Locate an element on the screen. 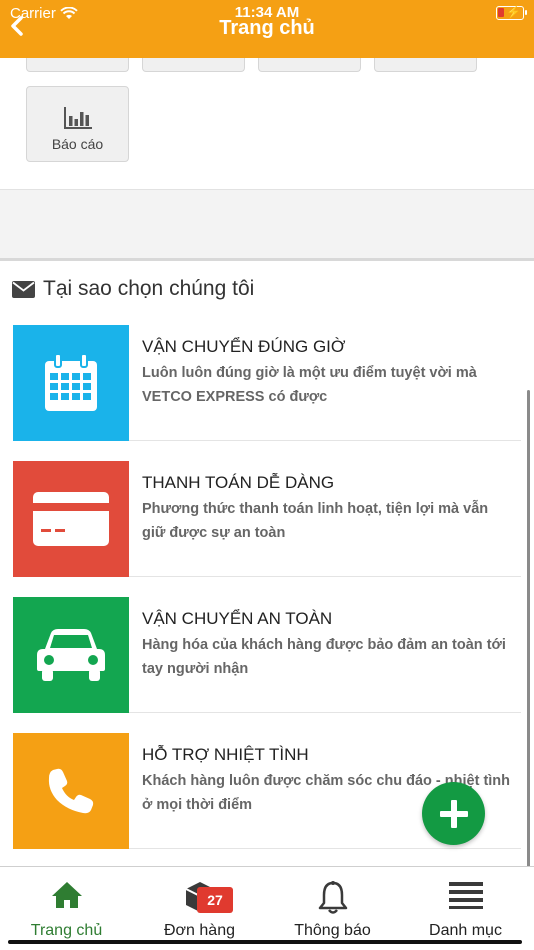 This screenshot has height=950, width=534. feature-title: THANH TOÁN DỄ DÀNG is located at coordinates (238, 482).